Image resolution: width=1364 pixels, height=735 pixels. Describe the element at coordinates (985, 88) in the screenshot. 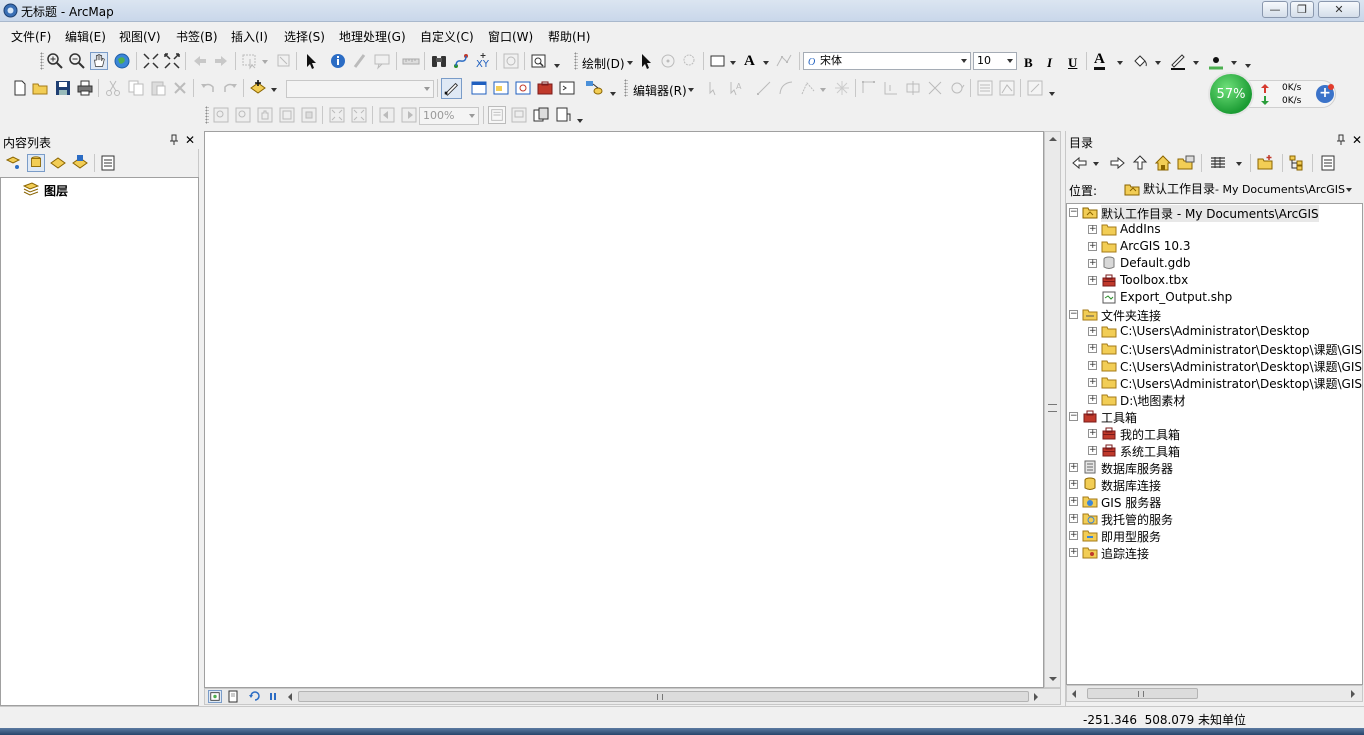

I see `attributes-icon` at that location.